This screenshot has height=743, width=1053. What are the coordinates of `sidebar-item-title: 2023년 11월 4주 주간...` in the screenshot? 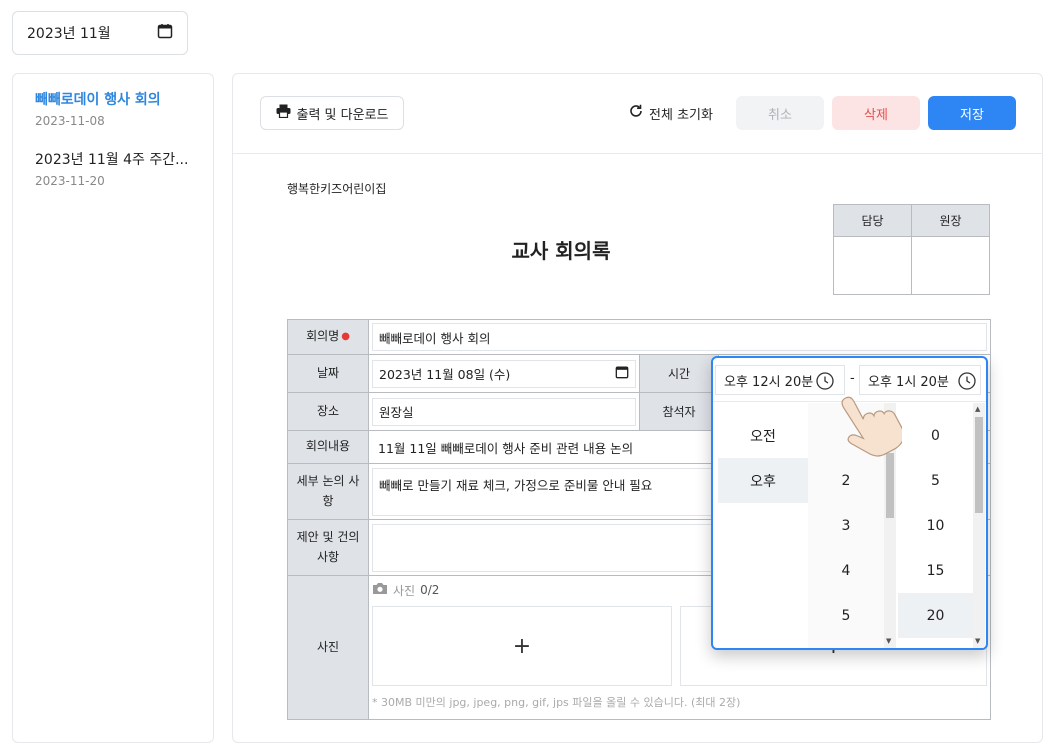 It's located at (112, 160).